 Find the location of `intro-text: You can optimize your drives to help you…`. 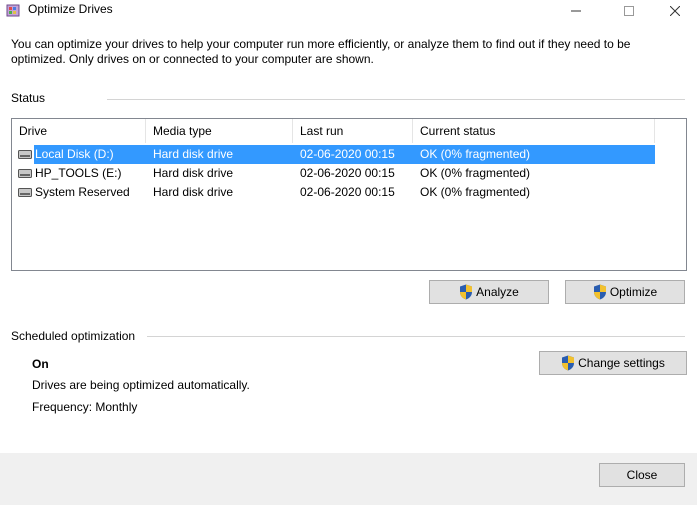

intro-text: You can optimize your drives to help you… is located at coordinates (321, 51).